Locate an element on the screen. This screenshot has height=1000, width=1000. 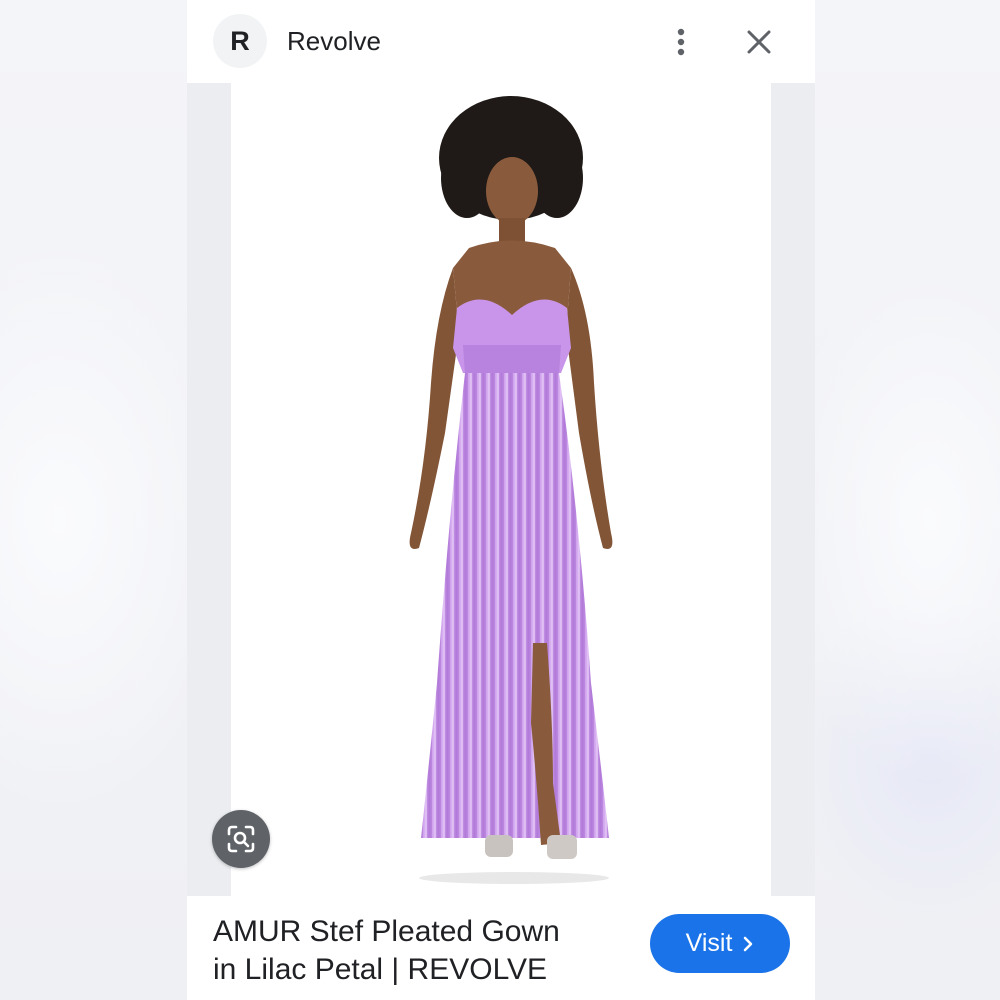
source-name: Revolve is located at coordinates (334, 41).